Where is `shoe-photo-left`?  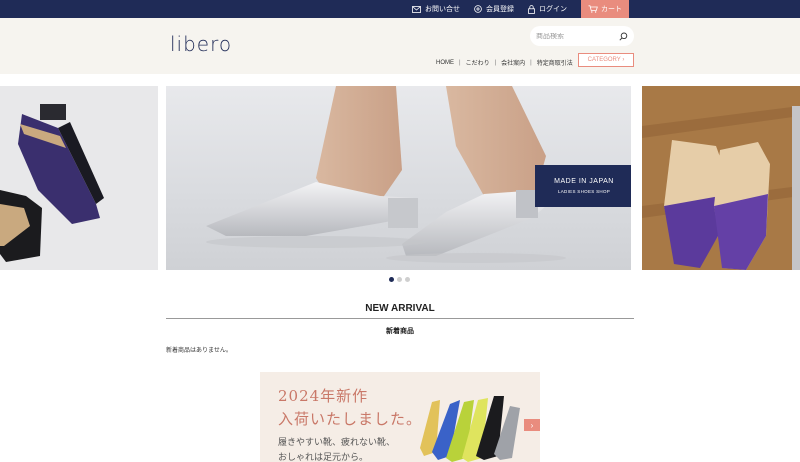 shoe-photo-left is located at coordinates (79, 178).